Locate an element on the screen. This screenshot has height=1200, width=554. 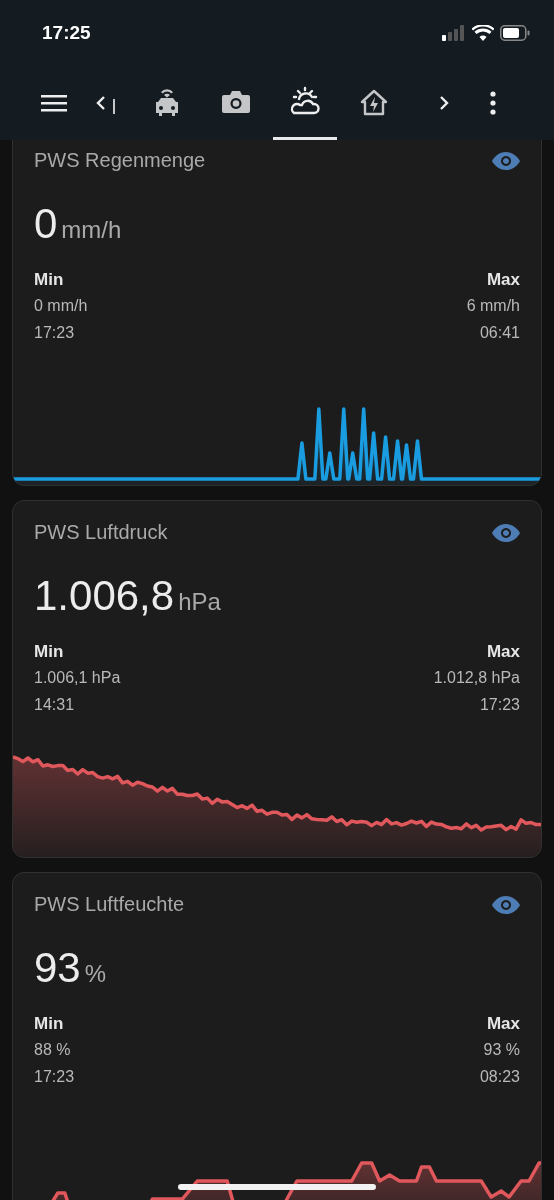
sensor-value: 0 is located at coordinates (46, 224).